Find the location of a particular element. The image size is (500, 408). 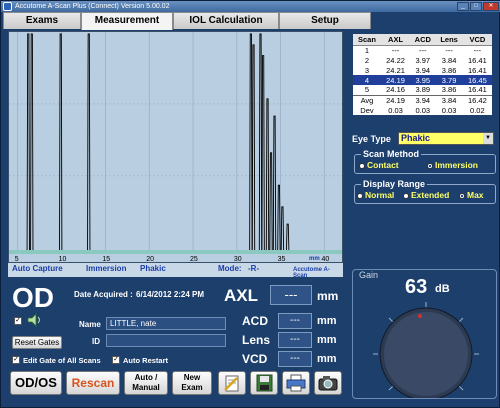

x-tick-label: 40 is located at coordinates (325, 259).